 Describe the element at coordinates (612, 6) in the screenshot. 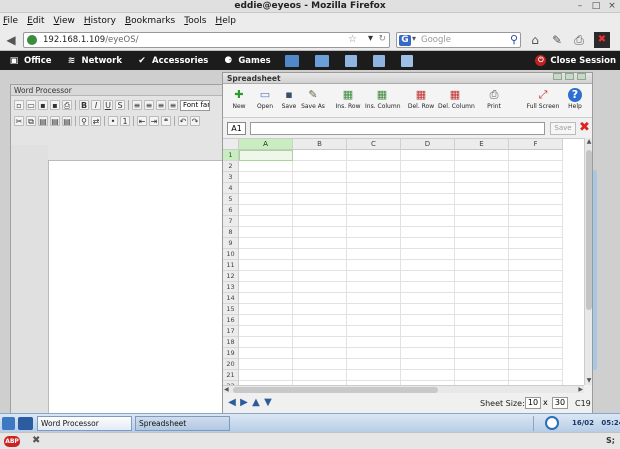

I see `close-icon: ×` at that location.